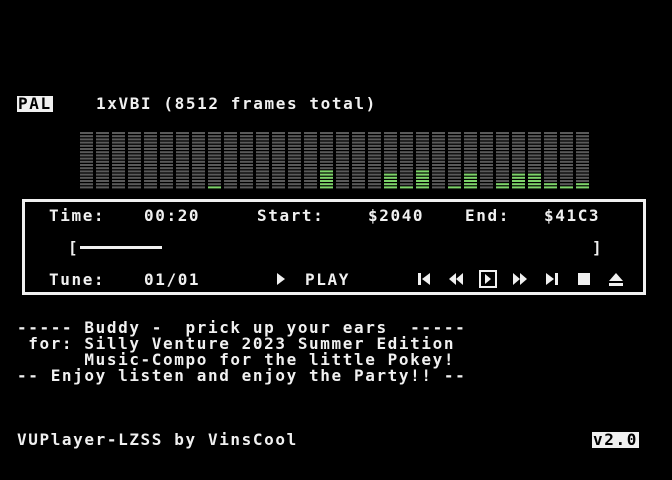 This screenshot has height=480, width=672. Describe the element at coordinates (552, 279) in the screenshot. I see `last-track-icon` at that location.